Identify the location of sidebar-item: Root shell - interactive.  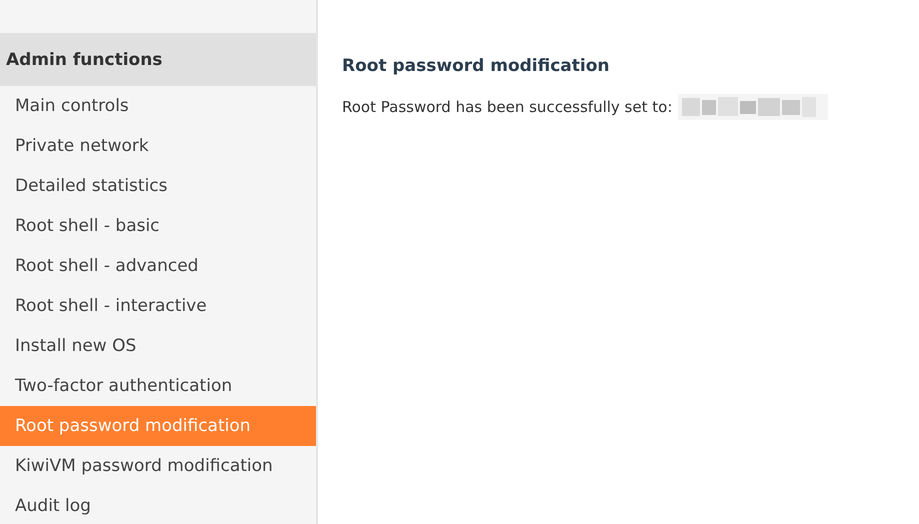
(158, 306).